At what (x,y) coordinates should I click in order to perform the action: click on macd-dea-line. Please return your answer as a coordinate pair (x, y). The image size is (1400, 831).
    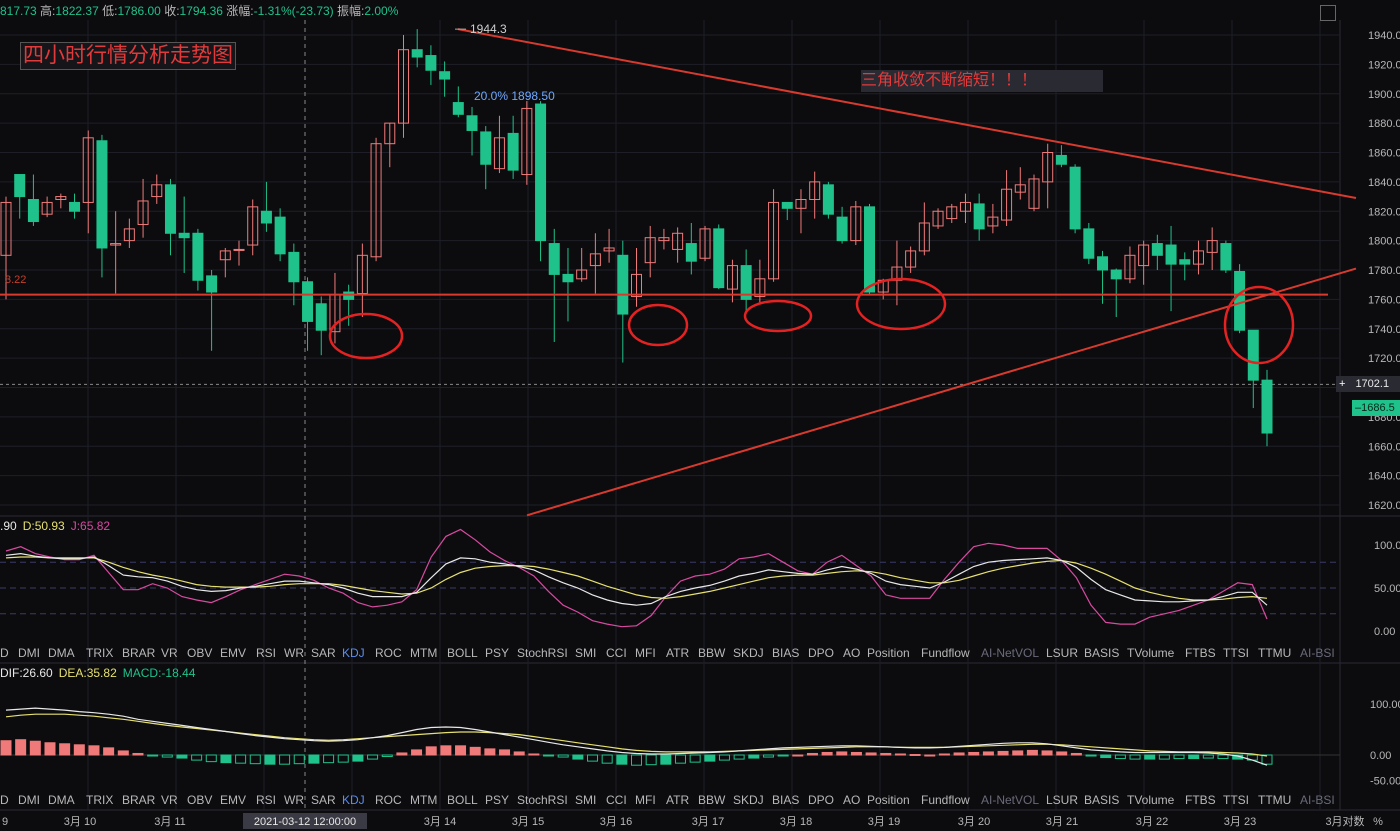
    Looking at the image, I should click on (636, 735).